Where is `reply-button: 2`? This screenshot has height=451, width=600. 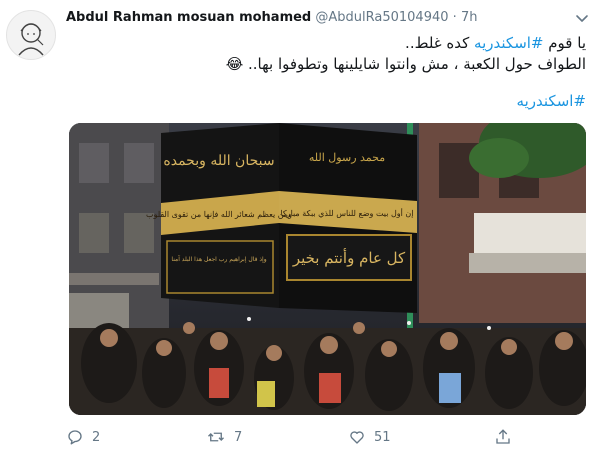
reply-button: 2 is located at coordinates (83, 437).